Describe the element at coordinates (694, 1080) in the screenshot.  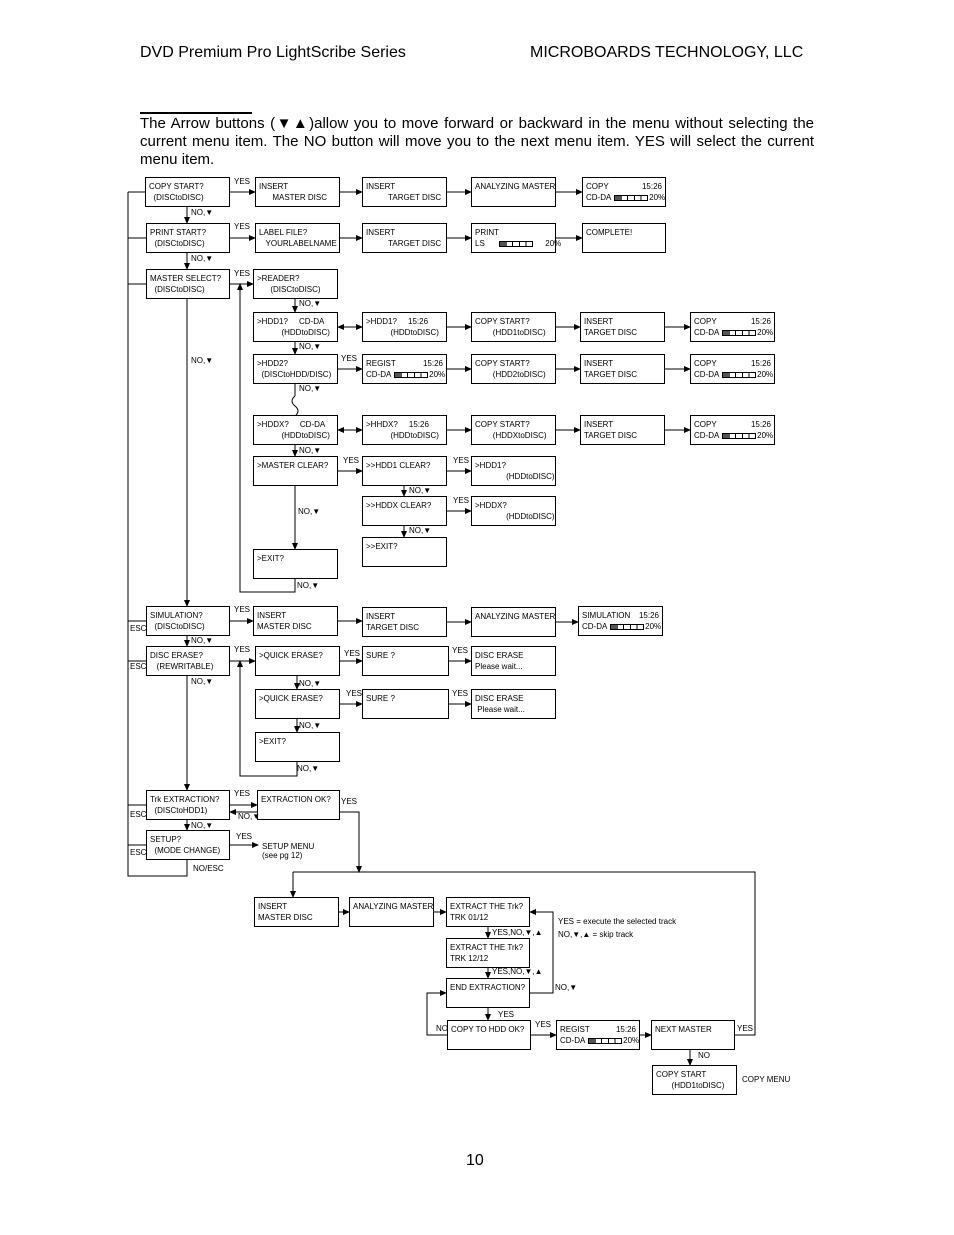
I see `menu-screen-copy-start-hdd1: COPY START (HDD1toDISC)` at that location.